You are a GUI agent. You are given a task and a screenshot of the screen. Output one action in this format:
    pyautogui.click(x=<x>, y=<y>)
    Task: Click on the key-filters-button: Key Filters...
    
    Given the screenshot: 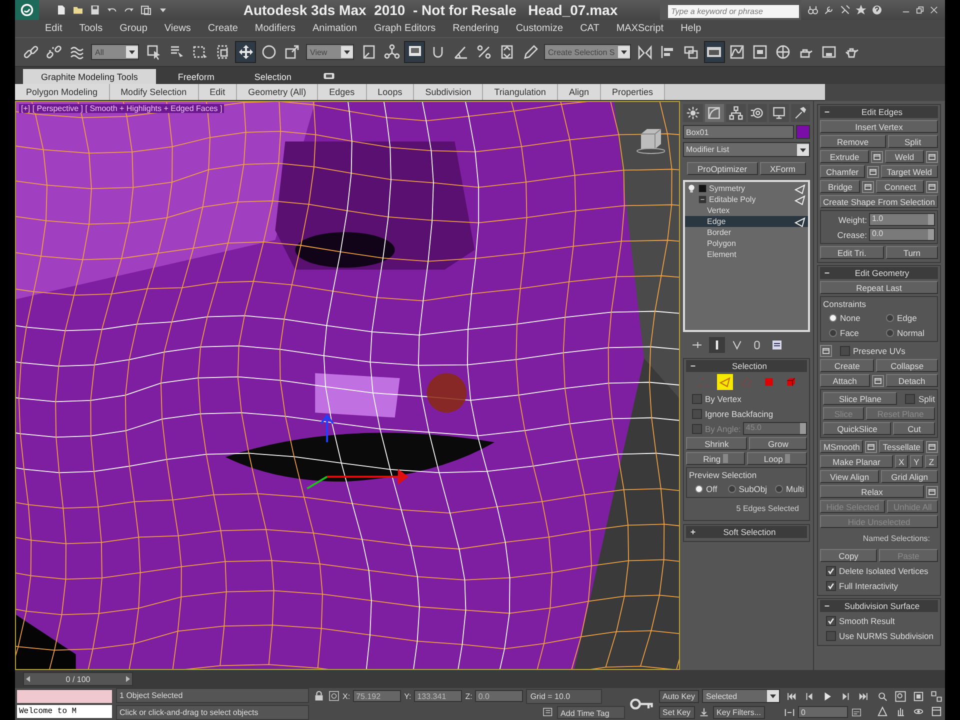 What is the action you would take?
    pyautogui.click(x=738, y=712)
    